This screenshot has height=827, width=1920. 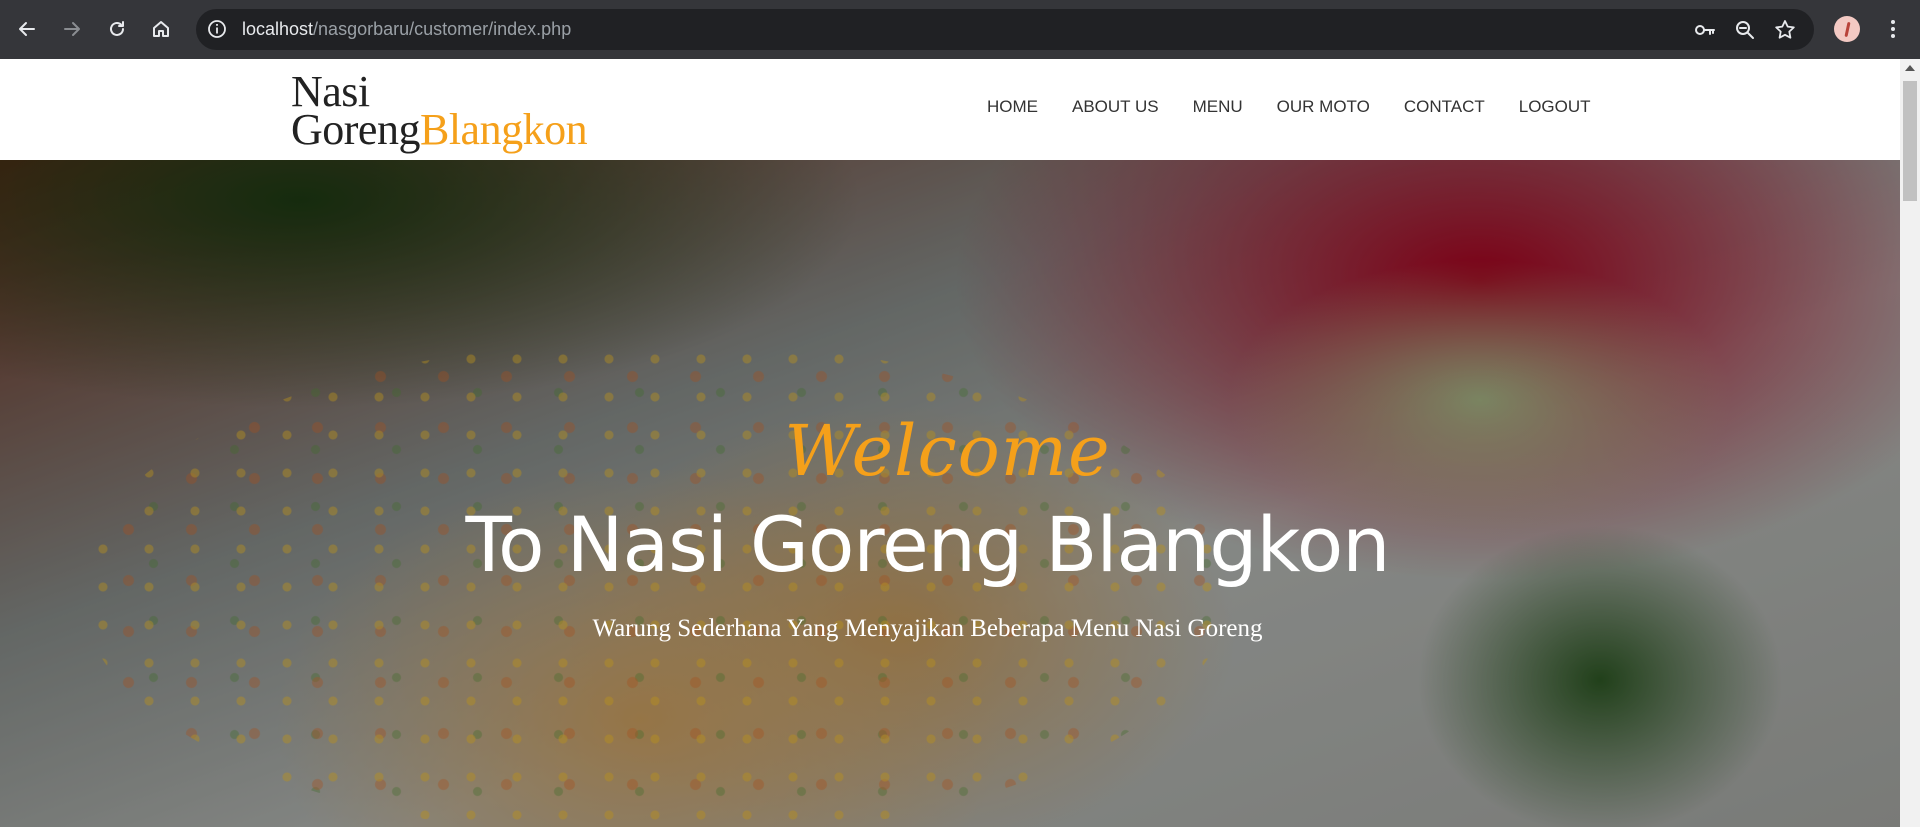 I want to click on logo-word-goreng: Goreng, so click(x=355, y=129).